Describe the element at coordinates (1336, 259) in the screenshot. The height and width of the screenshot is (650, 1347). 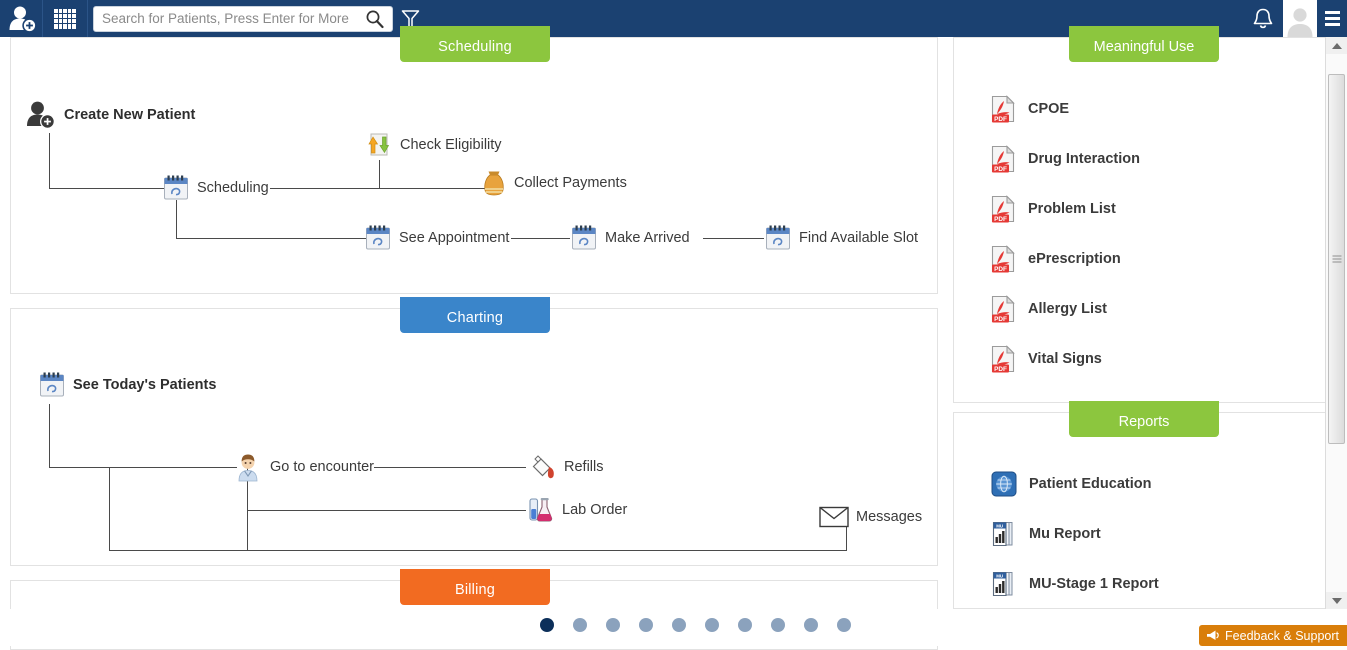
I see `scrollbar-thumb` at that location.